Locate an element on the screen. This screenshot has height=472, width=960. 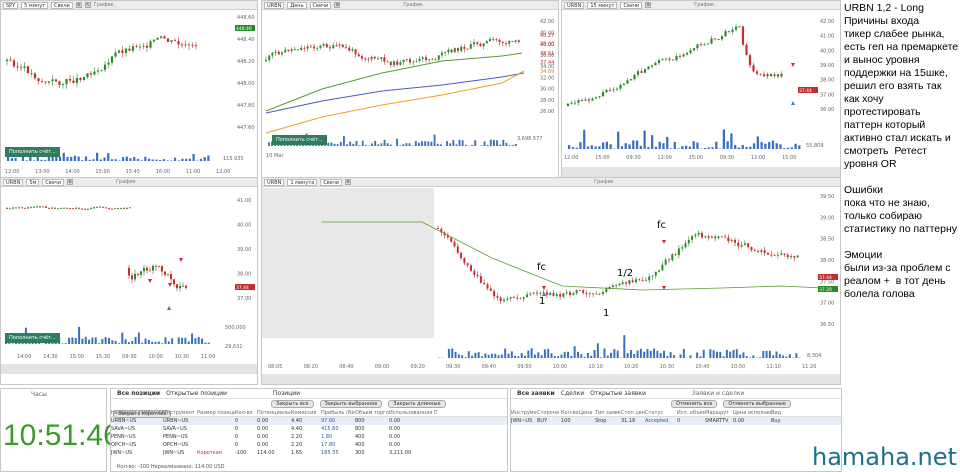
red-arrow-marker is located at coordinates (150, 281).